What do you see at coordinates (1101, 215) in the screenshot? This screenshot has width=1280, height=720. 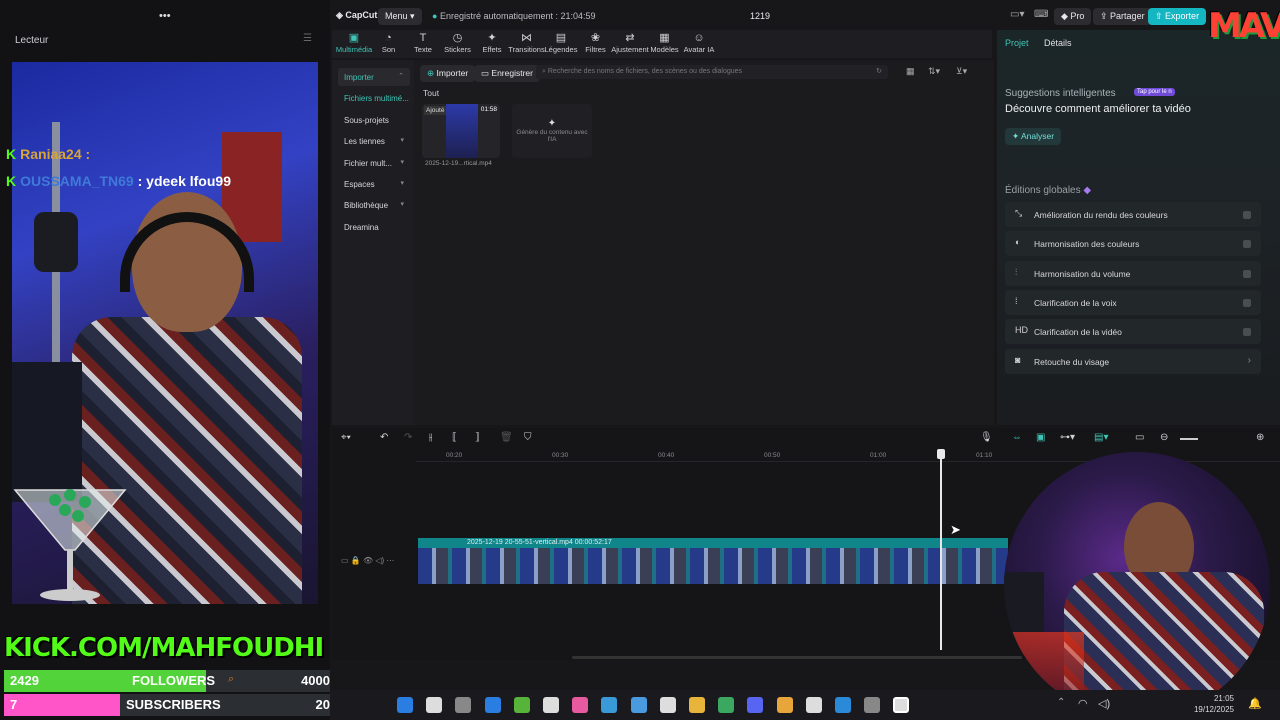 I see `edit-label: Amélioration du rendu des couleurs` at bounding box center [1101, 215].